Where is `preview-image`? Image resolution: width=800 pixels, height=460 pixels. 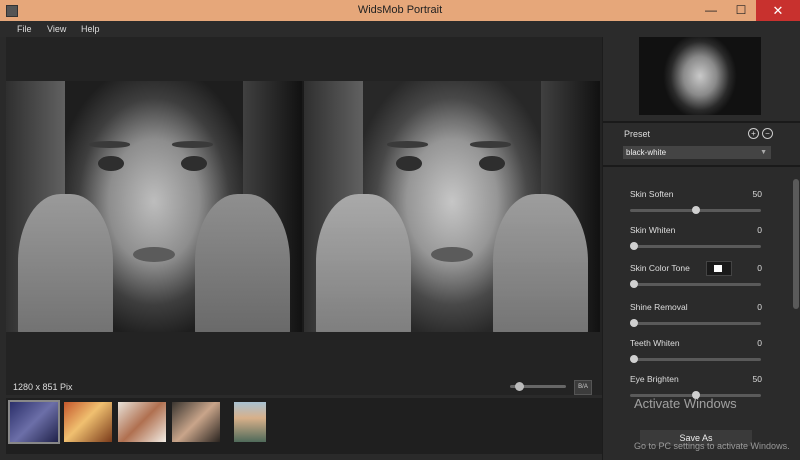 preview-image is located at coordinates (700, 76).